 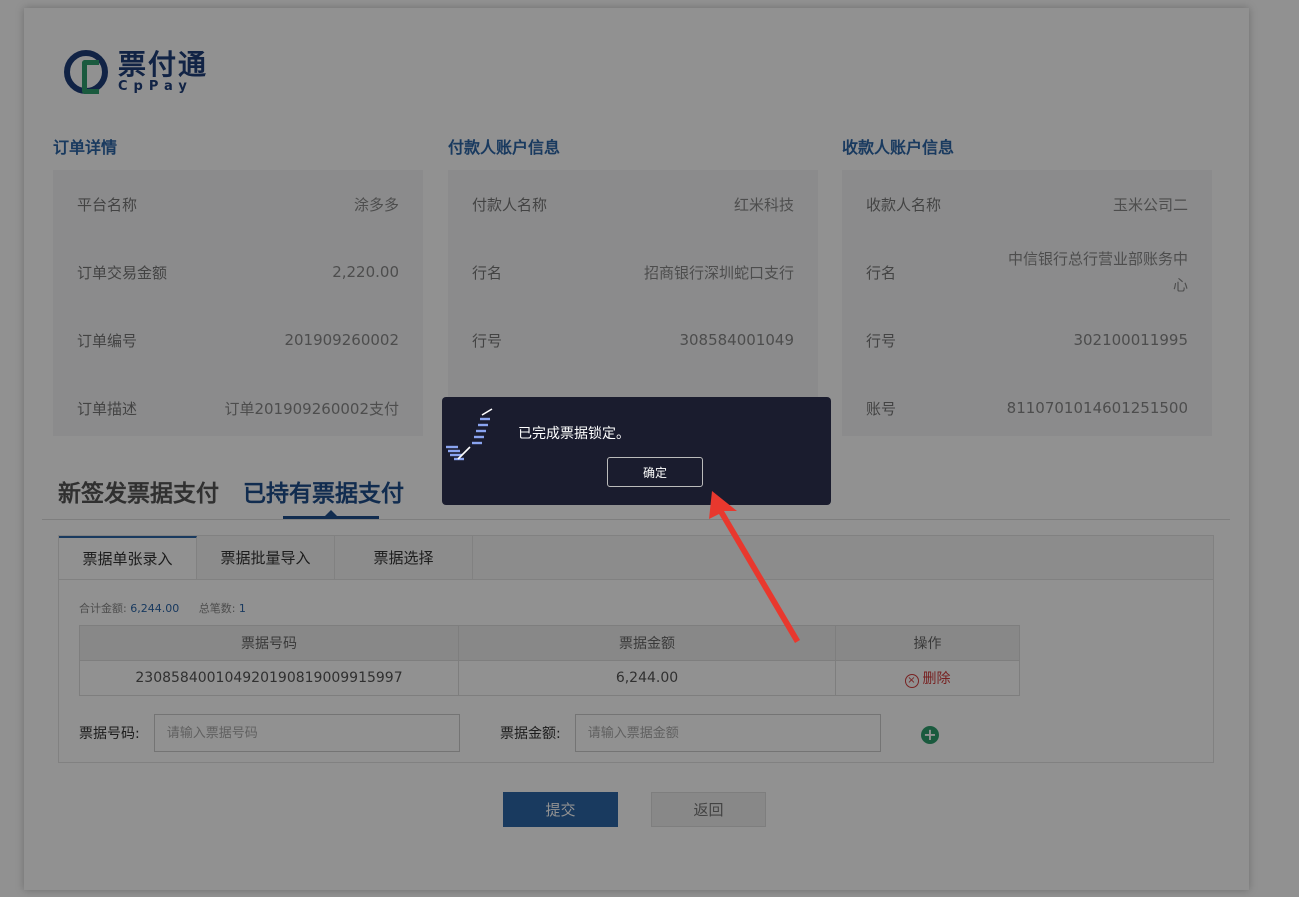 What do you see at coordinates (574, 434) in the screenshot?
I see `dialog-message: 已完成票据锁定。` at bounding box center [574, 434].